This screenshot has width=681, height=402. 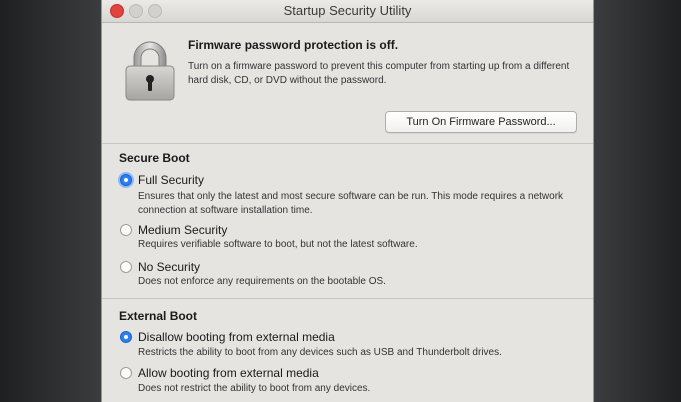 I want to click on firmware-status-heading: Firmware password protection is off., so click(x=293, y=45).